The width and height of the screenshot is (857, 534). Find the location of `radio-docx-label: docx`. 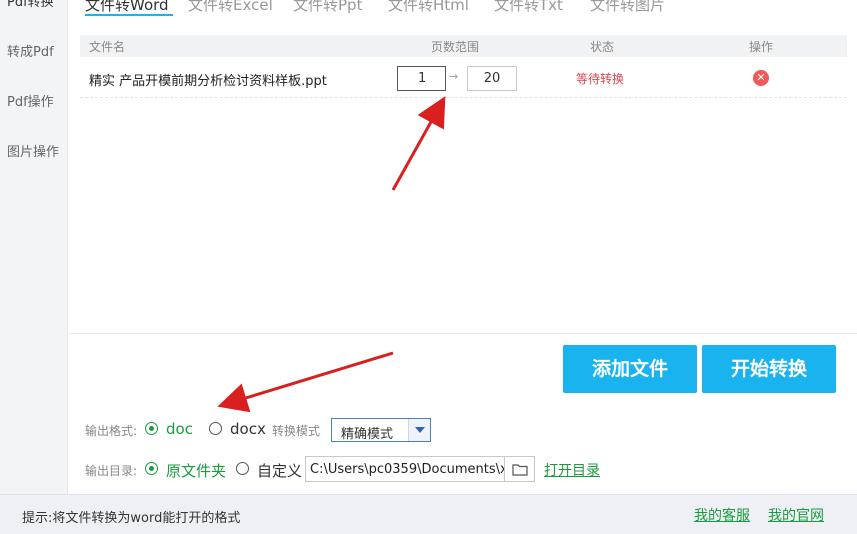

radio-docx-label: docx is located at coordinates (248, 429).